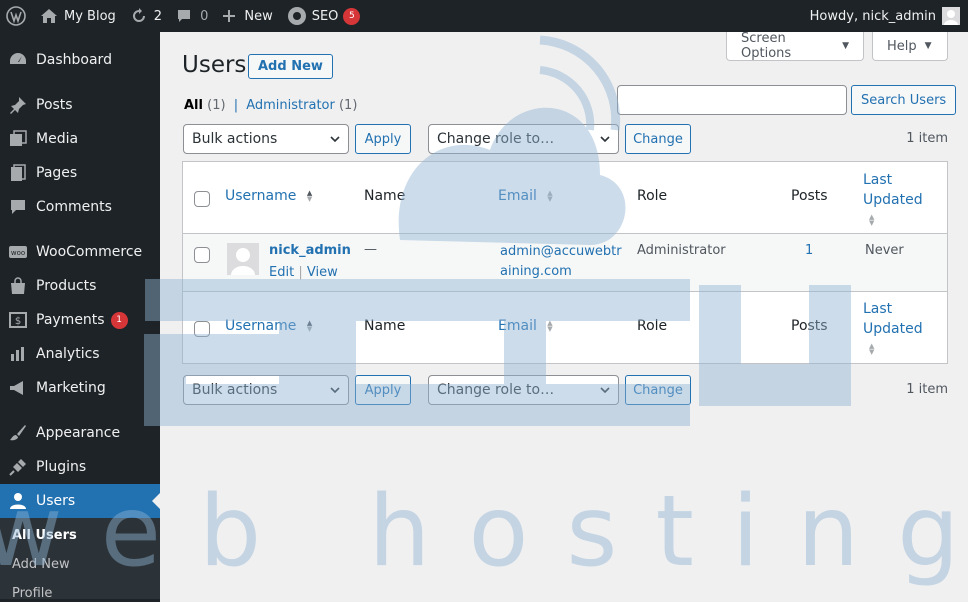  I want to click on seo-menu: SEO 5, so click(324, 16).